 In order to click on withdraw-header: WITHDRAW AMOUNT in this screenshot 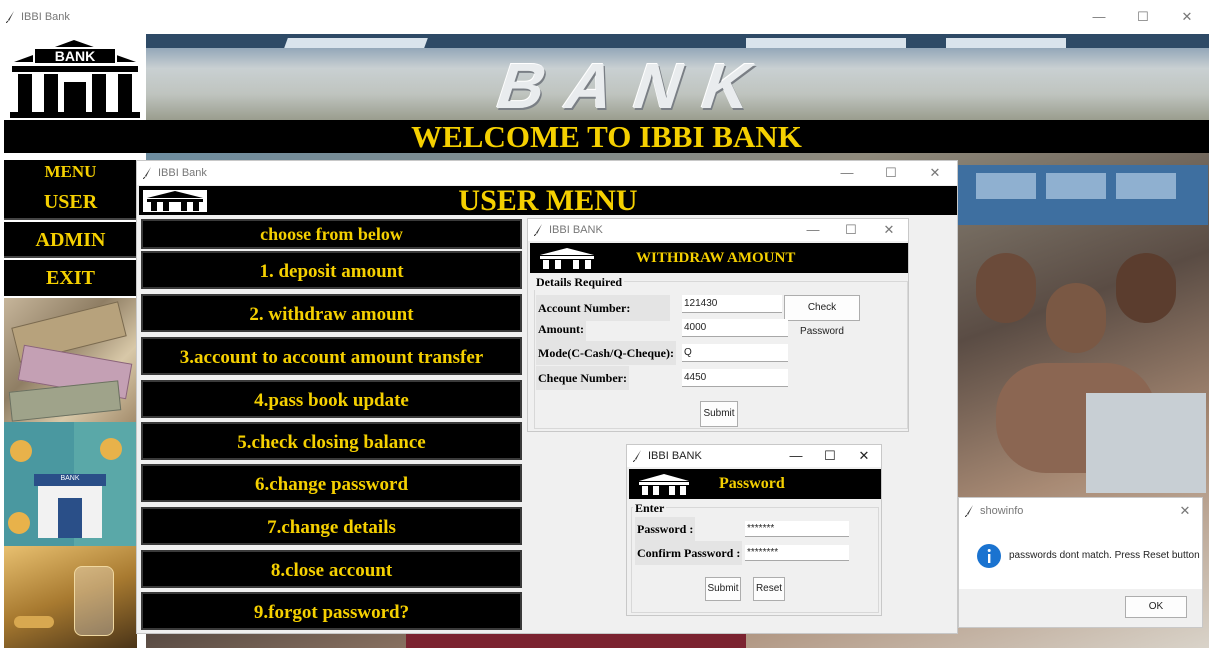, I will do `click(719, 258)`.